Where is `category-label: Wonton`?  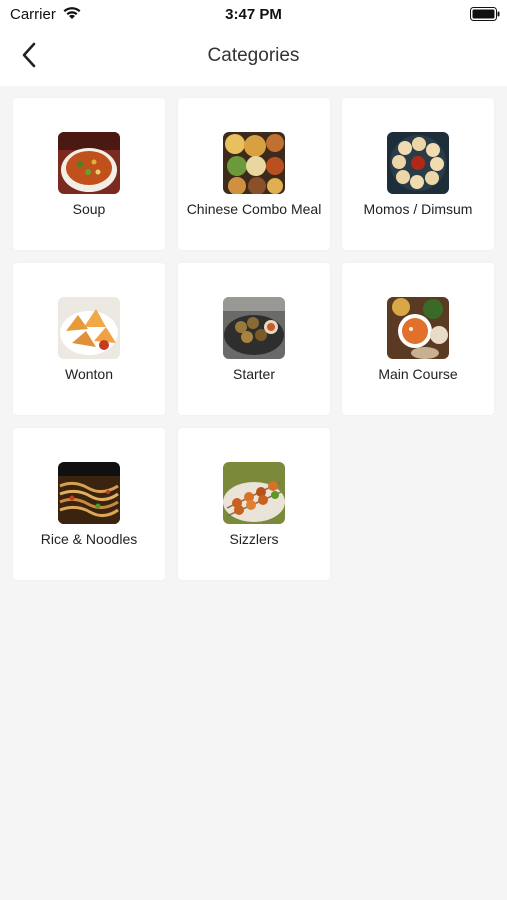 category-label: Wonton is located at coordinates (89, 374).